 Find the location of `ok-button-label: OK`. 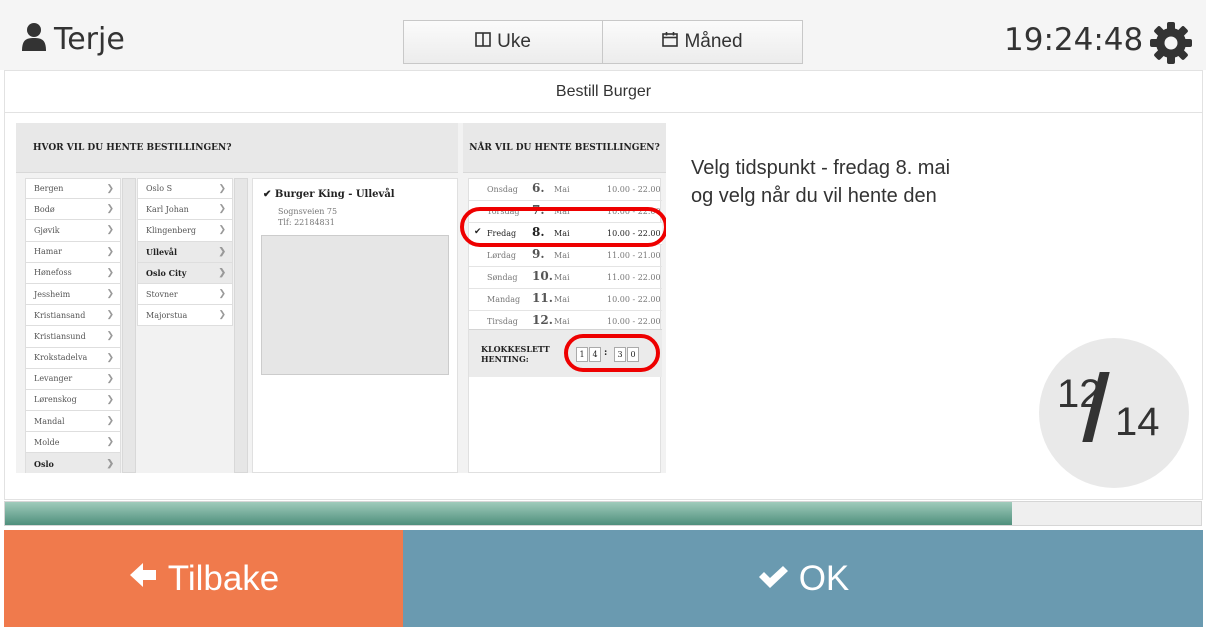

ok-button-label: OK is located at coordinates (824, 578).